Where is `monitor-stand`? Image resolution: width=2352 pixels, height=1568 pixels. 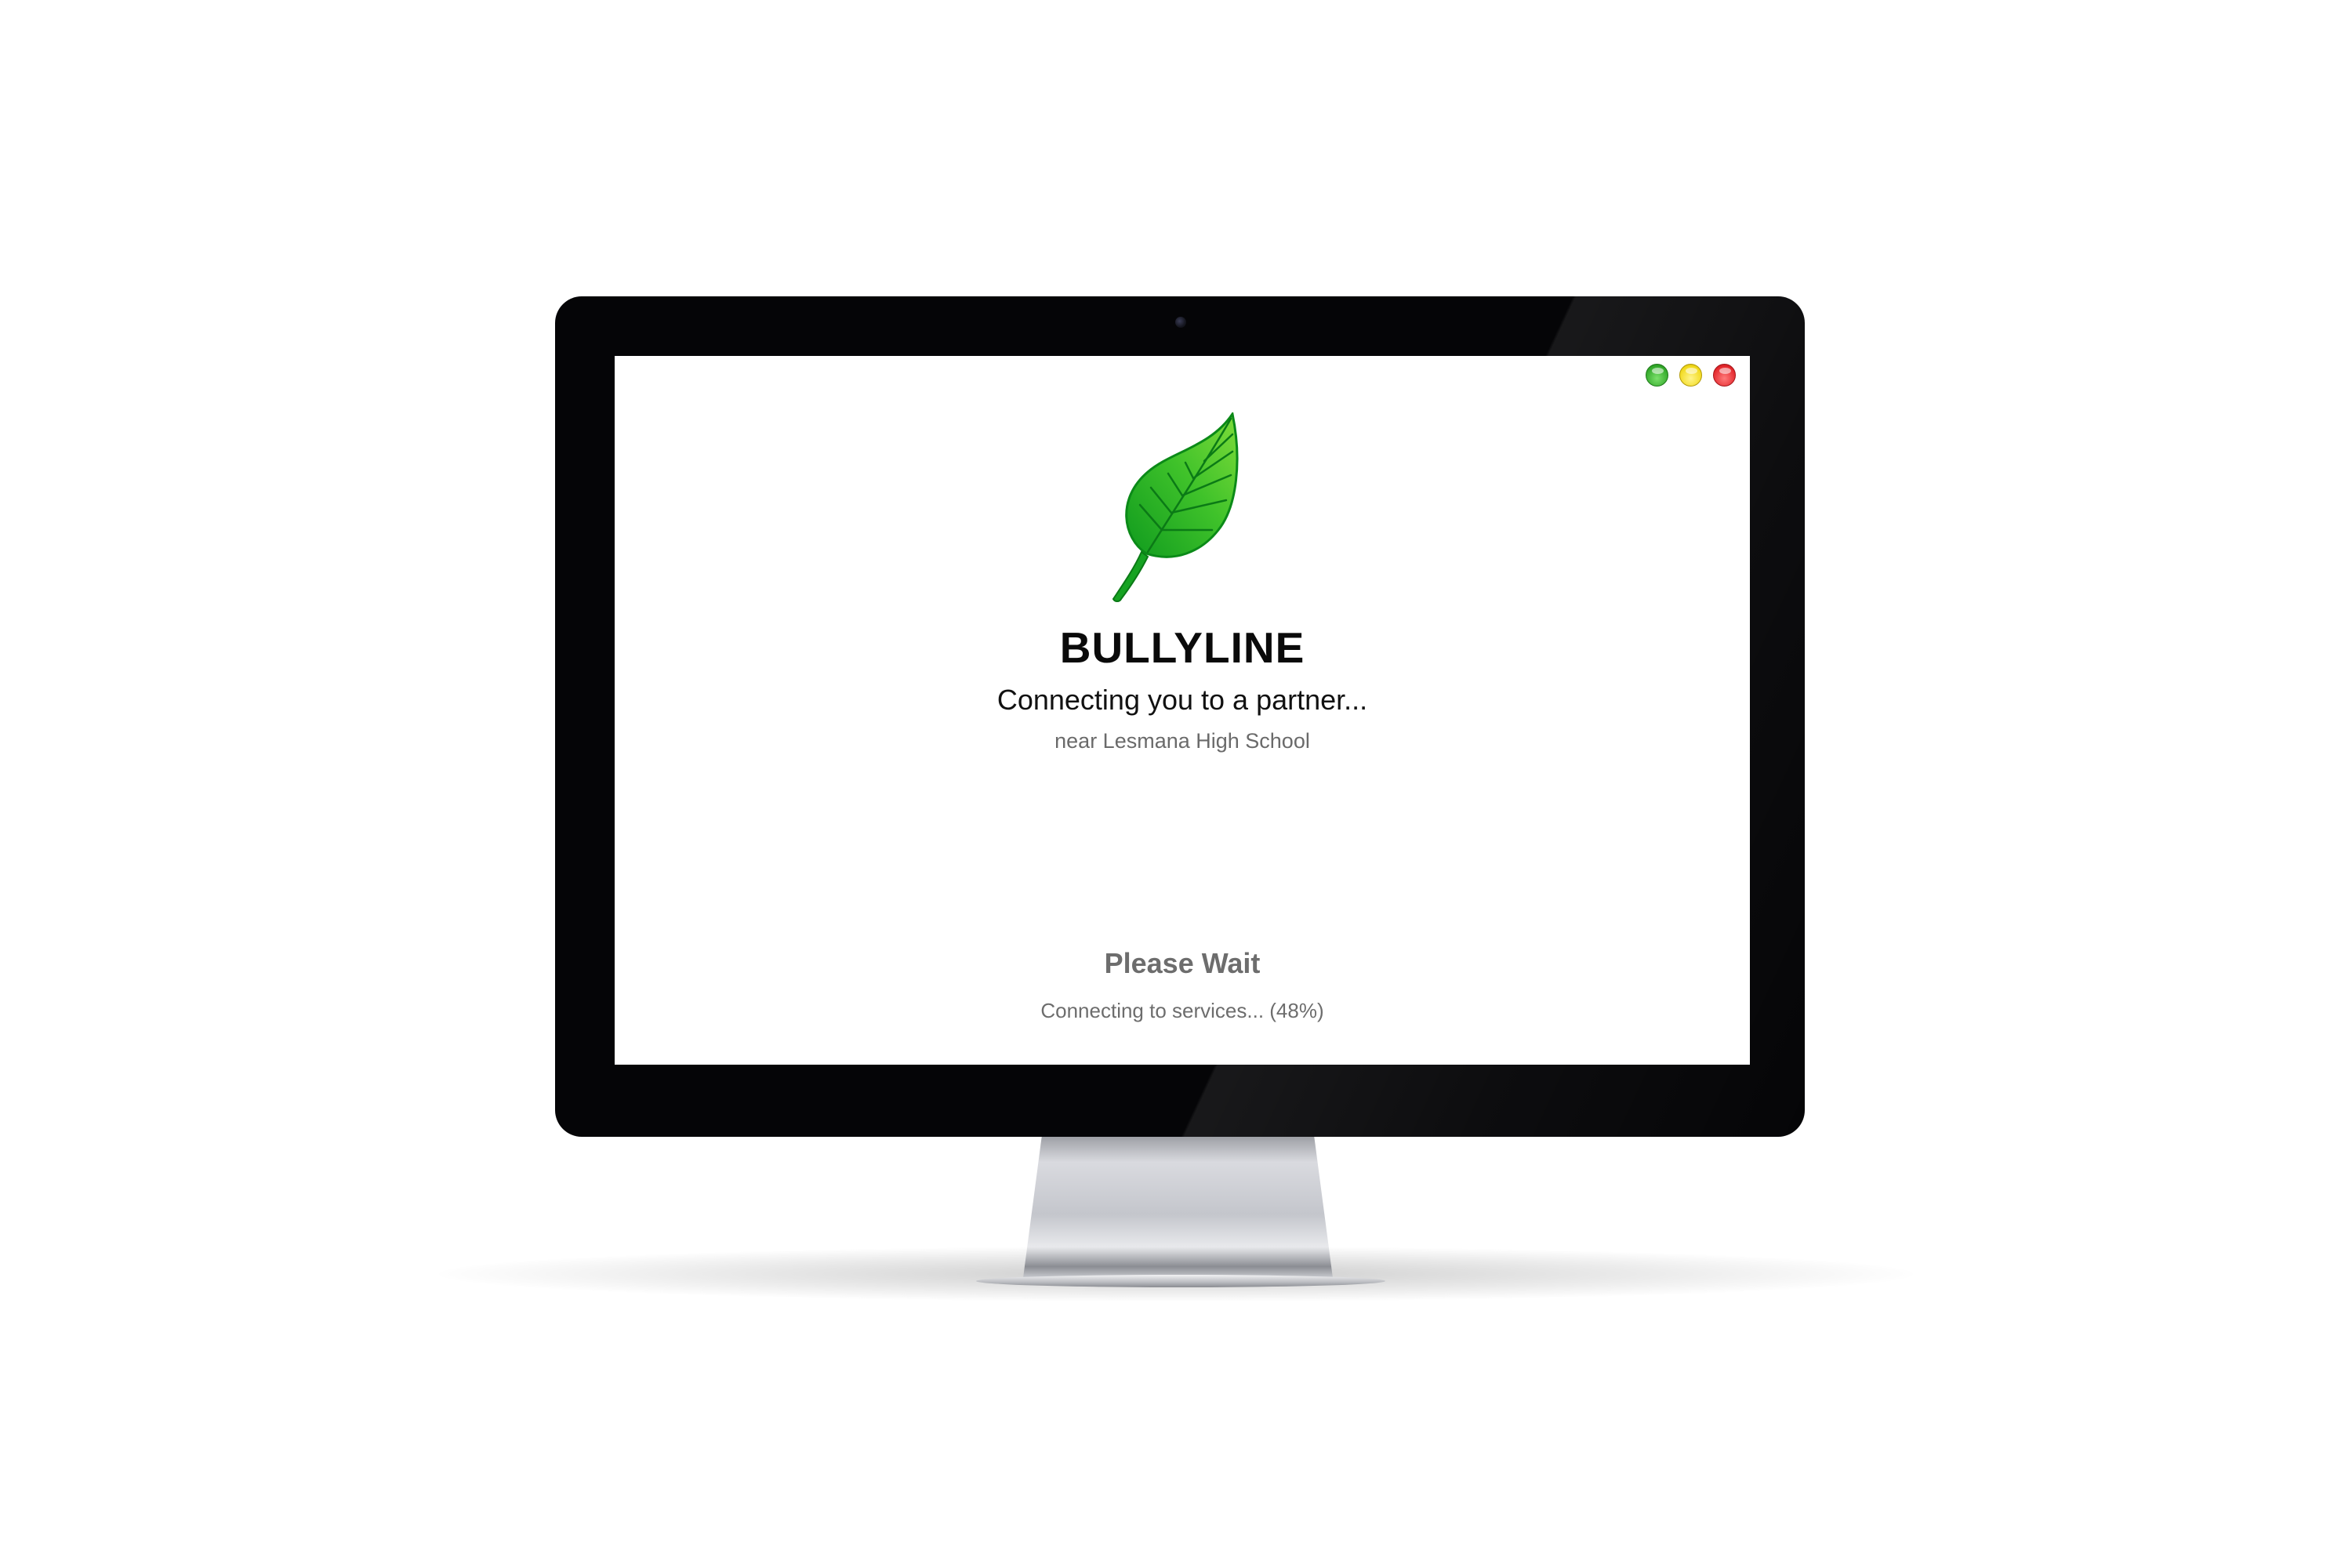
monitor-stand is located at coordinates (1178, 1207).